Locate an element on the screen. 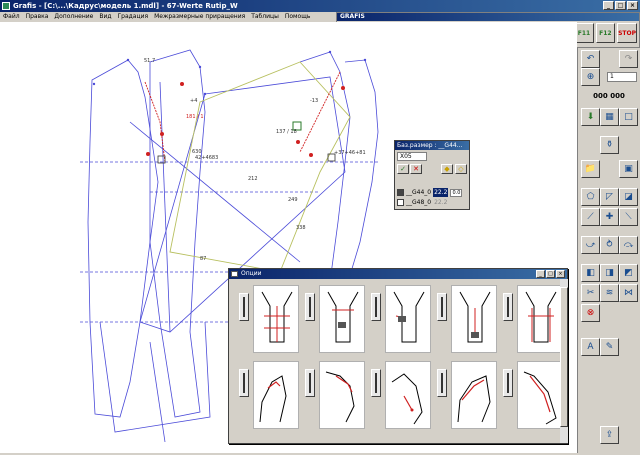  step-input: 1 is located at coordinates (622, 77).